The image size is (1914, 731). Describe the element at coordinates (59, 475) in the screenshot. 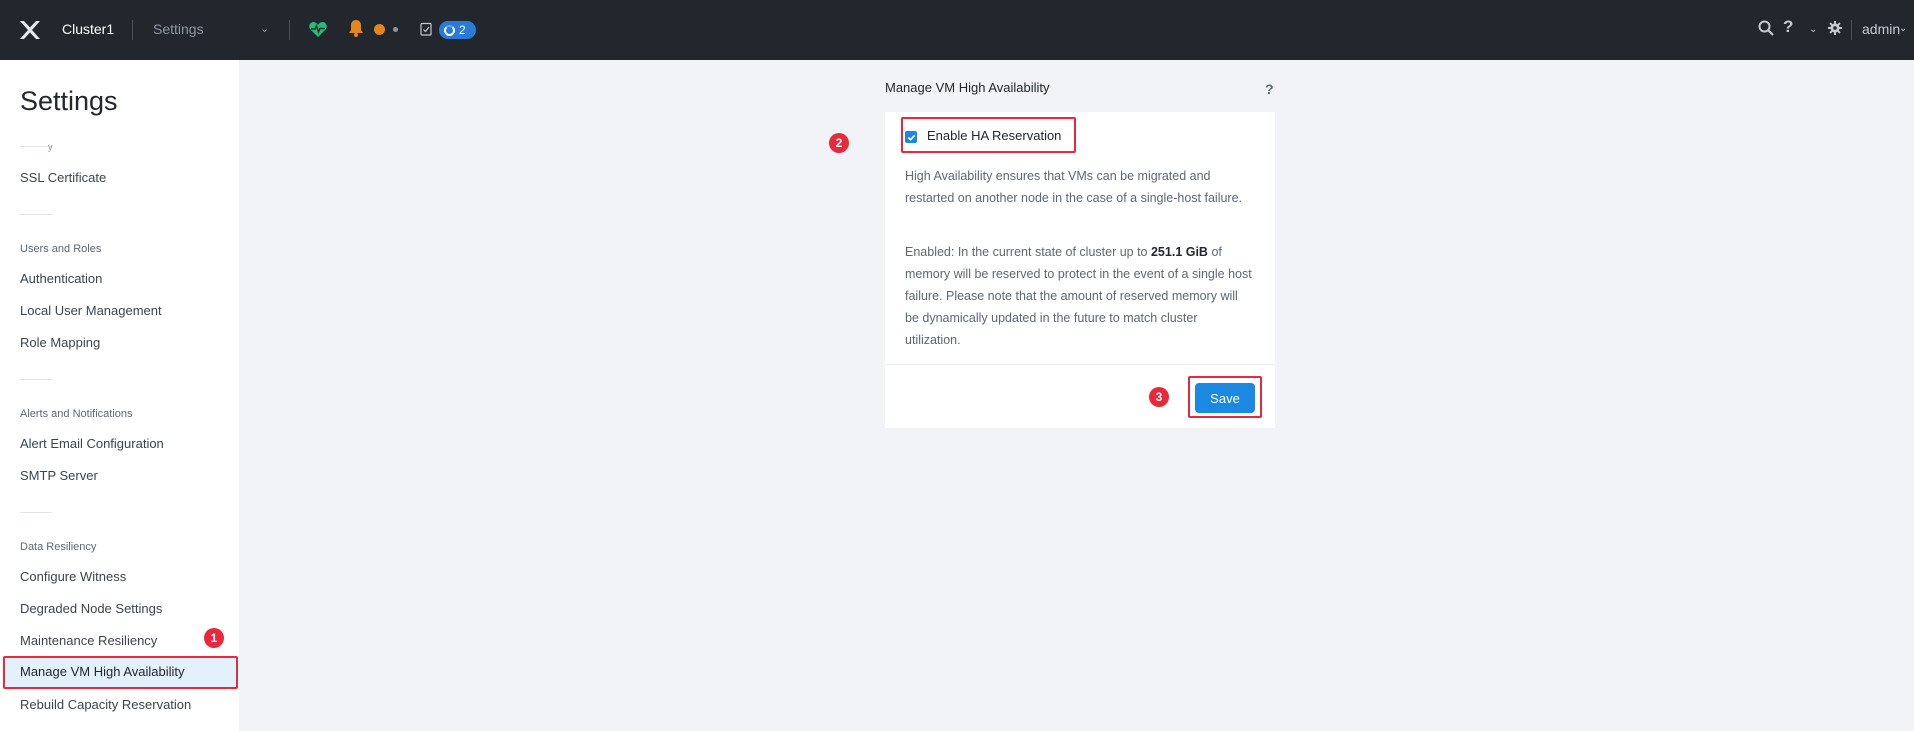

I see `sidebar-item-smtp-server: SMTP Server` at that location.